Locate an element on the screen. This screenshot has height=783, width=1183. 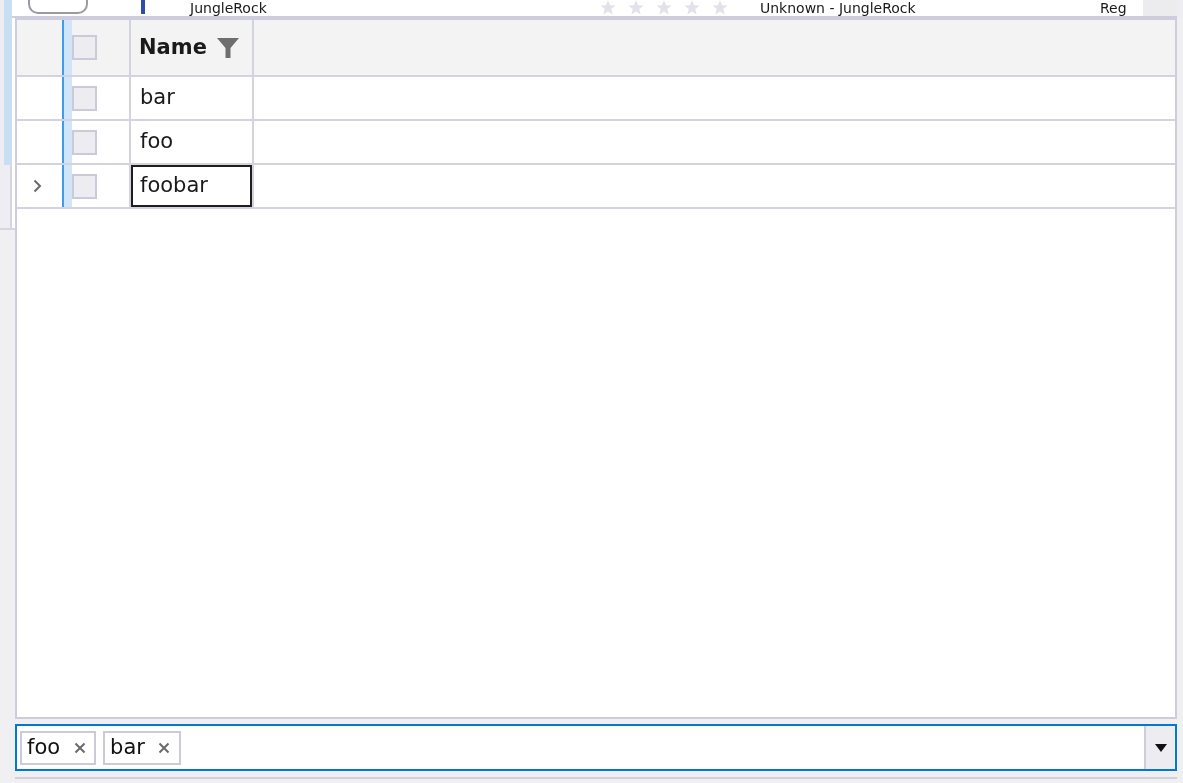
dropdown-button is located at coordinates (1159, 747).